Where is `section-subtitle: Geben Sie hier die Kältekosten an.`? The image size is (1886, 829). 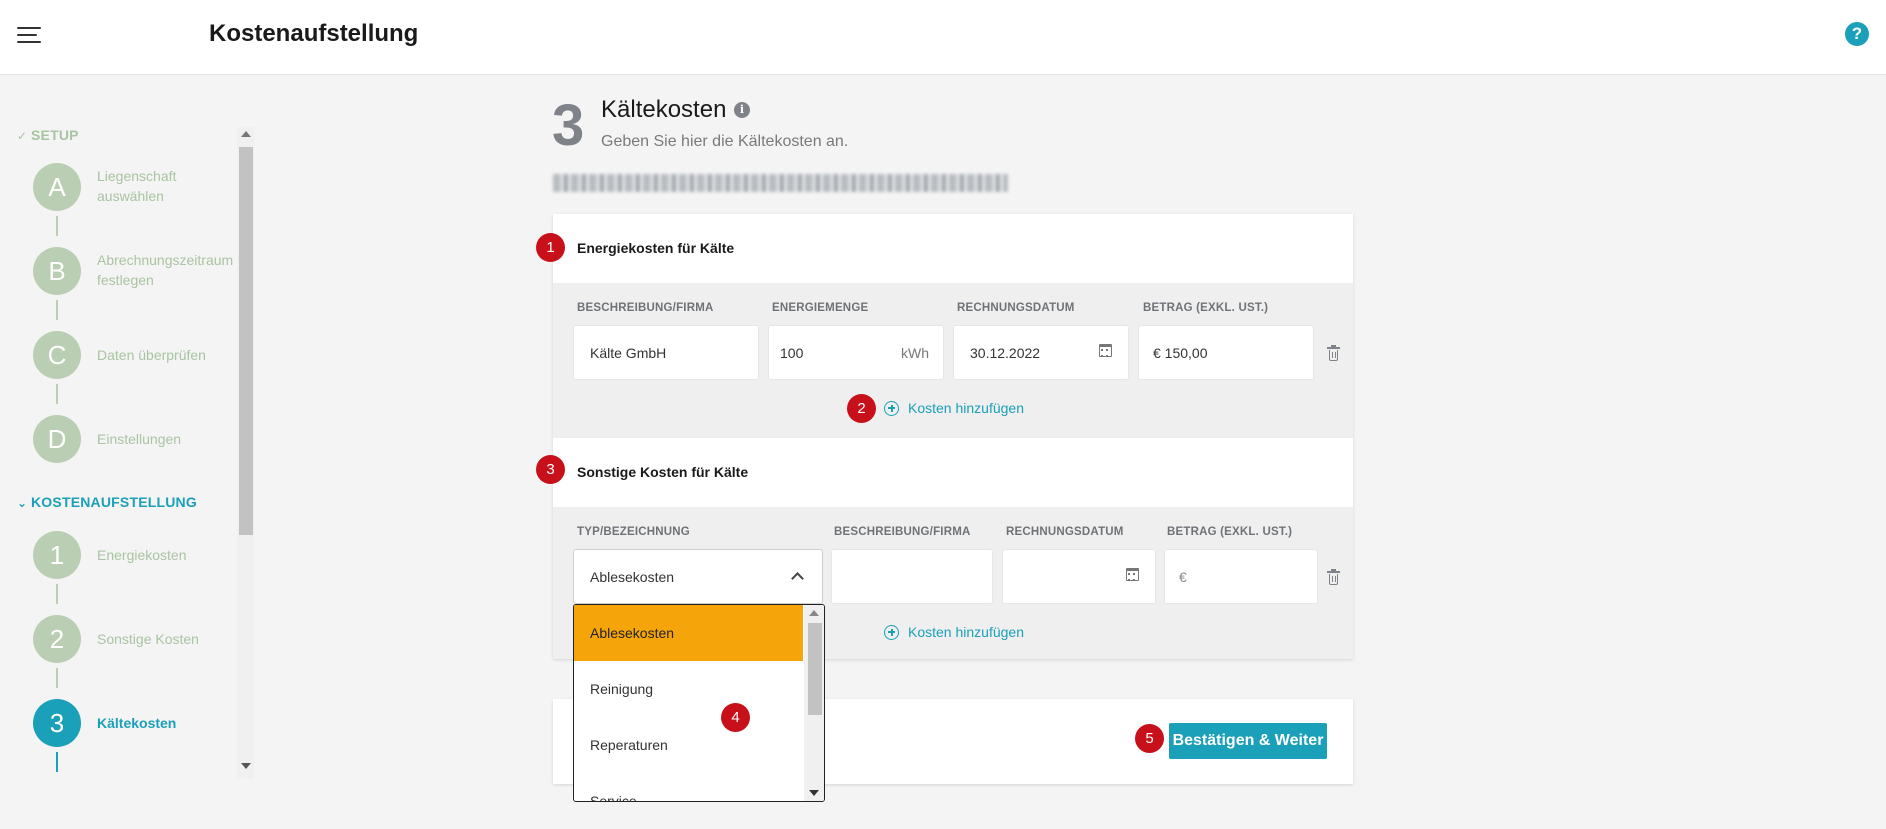
section-subtitle: Geben Sie hier die Kältekosten an. is located at coordinates (725, 141).